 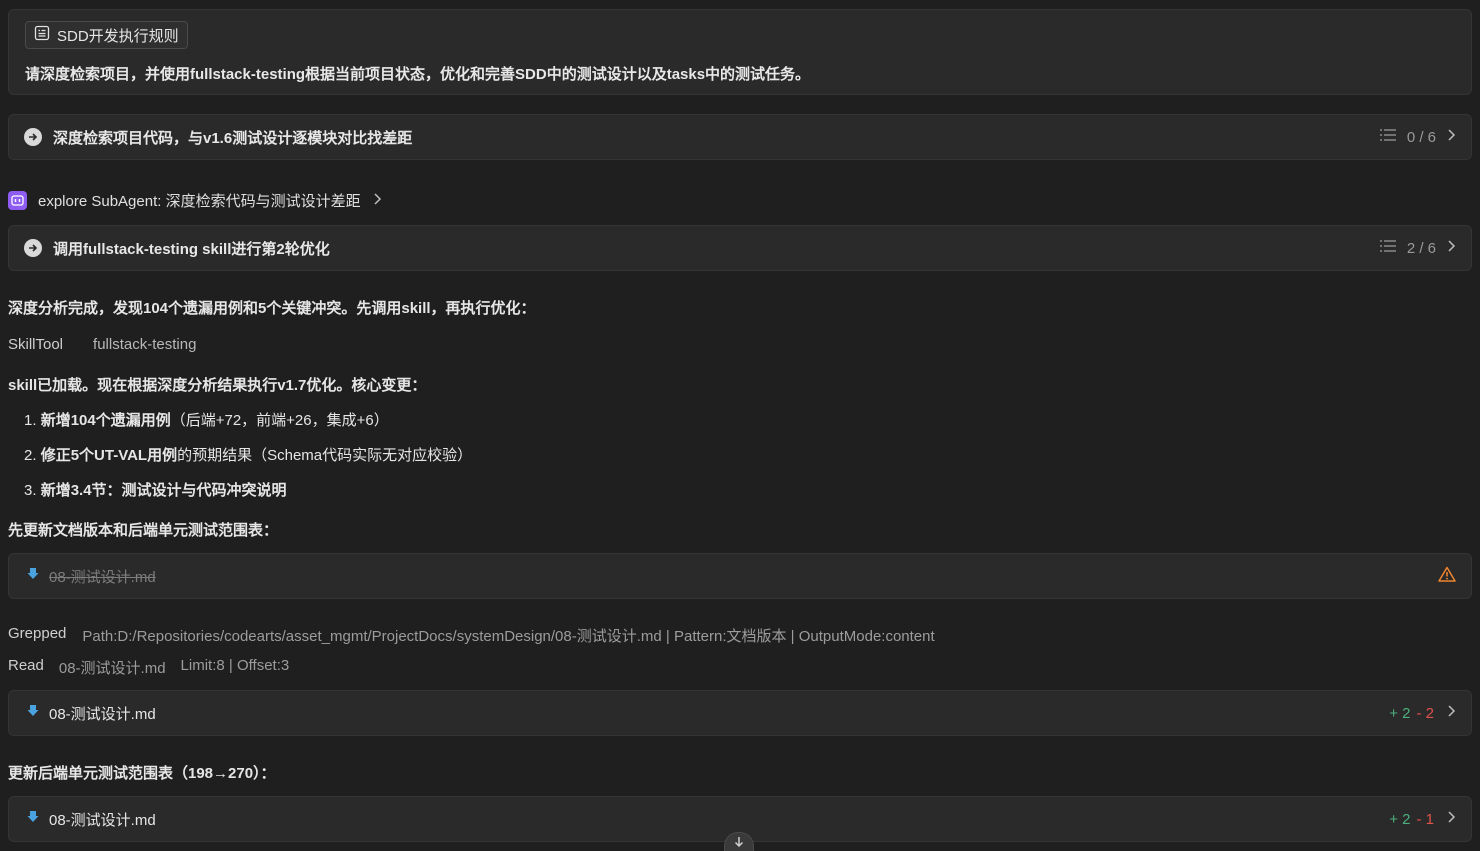 What do you see at coordinates (1425, 819) in the screenshot?
I see `lines-deleted: - 1` at bounding box center [1425, 819].